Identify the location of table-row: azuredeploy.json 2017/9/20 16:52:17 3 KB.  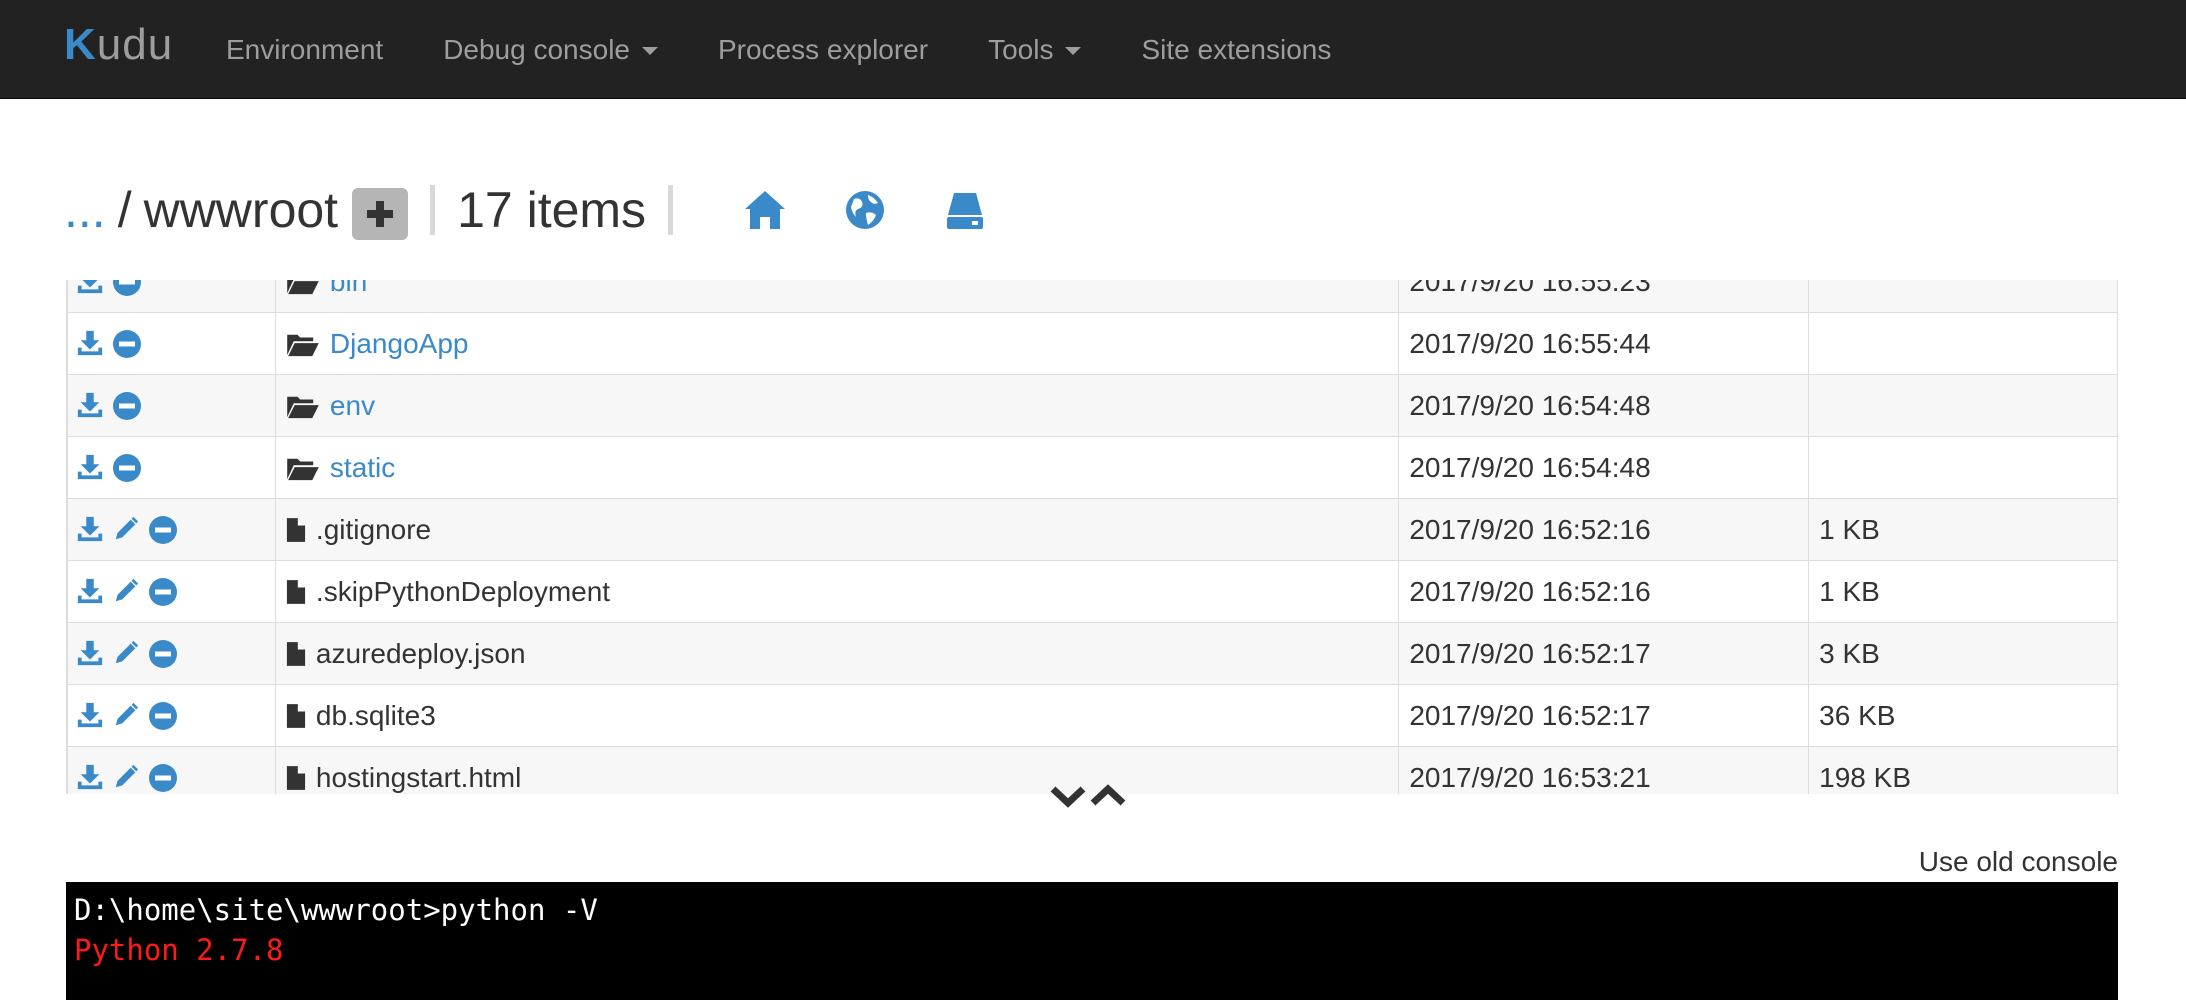
(1092, 653).